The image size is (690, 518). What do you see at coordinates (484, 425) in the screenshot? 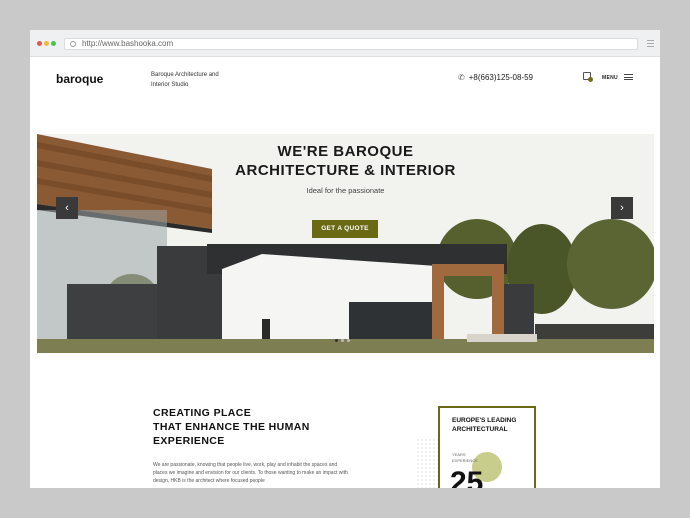
I see `experience-card-title: EUROPE'S LEADING ARCHITECTURAL` at bounding box center [484, 425].